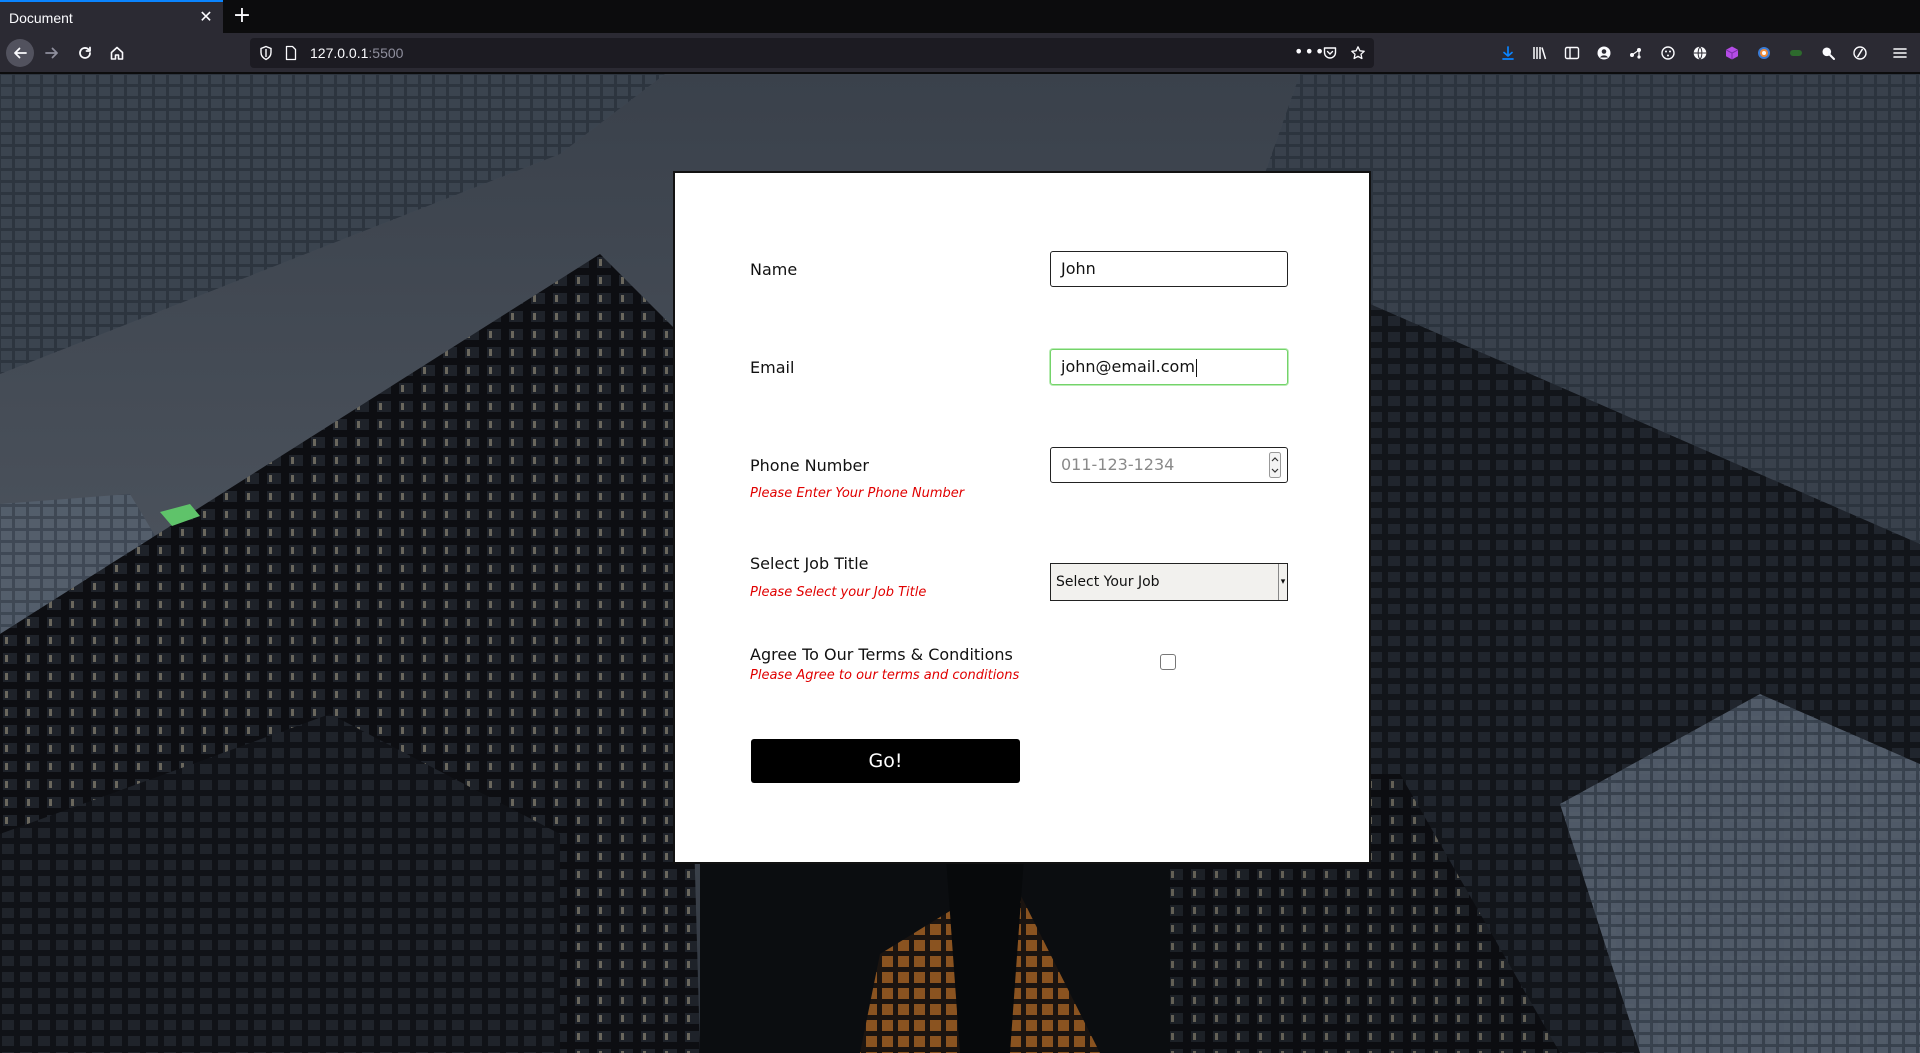 The image size is (1920, 1053). I want to click on phone-input: 011-123-1234, so click(1169, 465).